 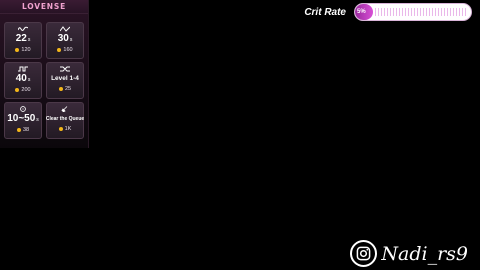 What do you see at coordinates (64, 129) in the screenshot?
I see `tile-price: 1K` at bounding box center [64, 129].